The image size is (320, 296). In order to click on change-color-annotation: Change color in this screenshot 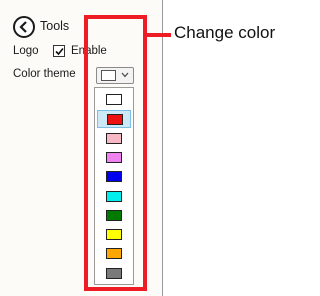, I will do `click(225, 32)`.